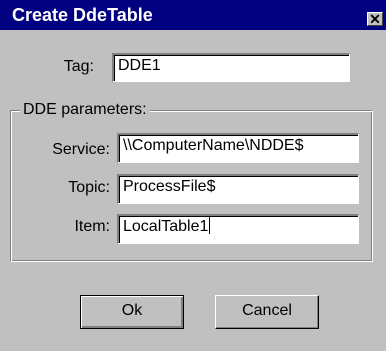  What do you see at coordinates (92, 226) in the screenshot?
I see `item-label: Item:` at bounding box center [92, 226].